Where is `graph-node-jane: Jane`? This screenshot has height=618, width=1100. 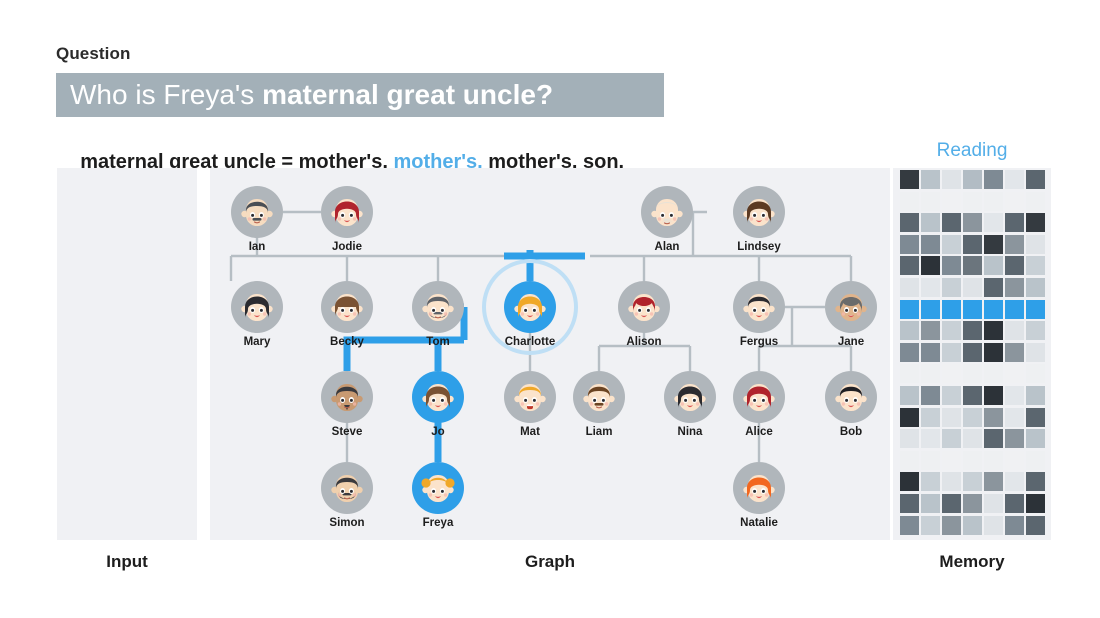
graph-node-jane: Jane is located at coordinates (851, 314).